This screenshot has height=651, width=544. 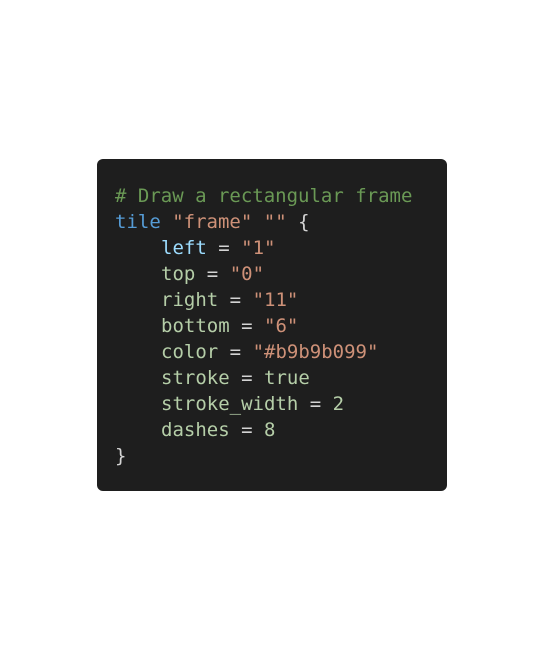 What do you see at coordinates (281, 430) in the screenshot?
I see `property-line-dashes: dashes = 8` at bounding box center [281, 430].